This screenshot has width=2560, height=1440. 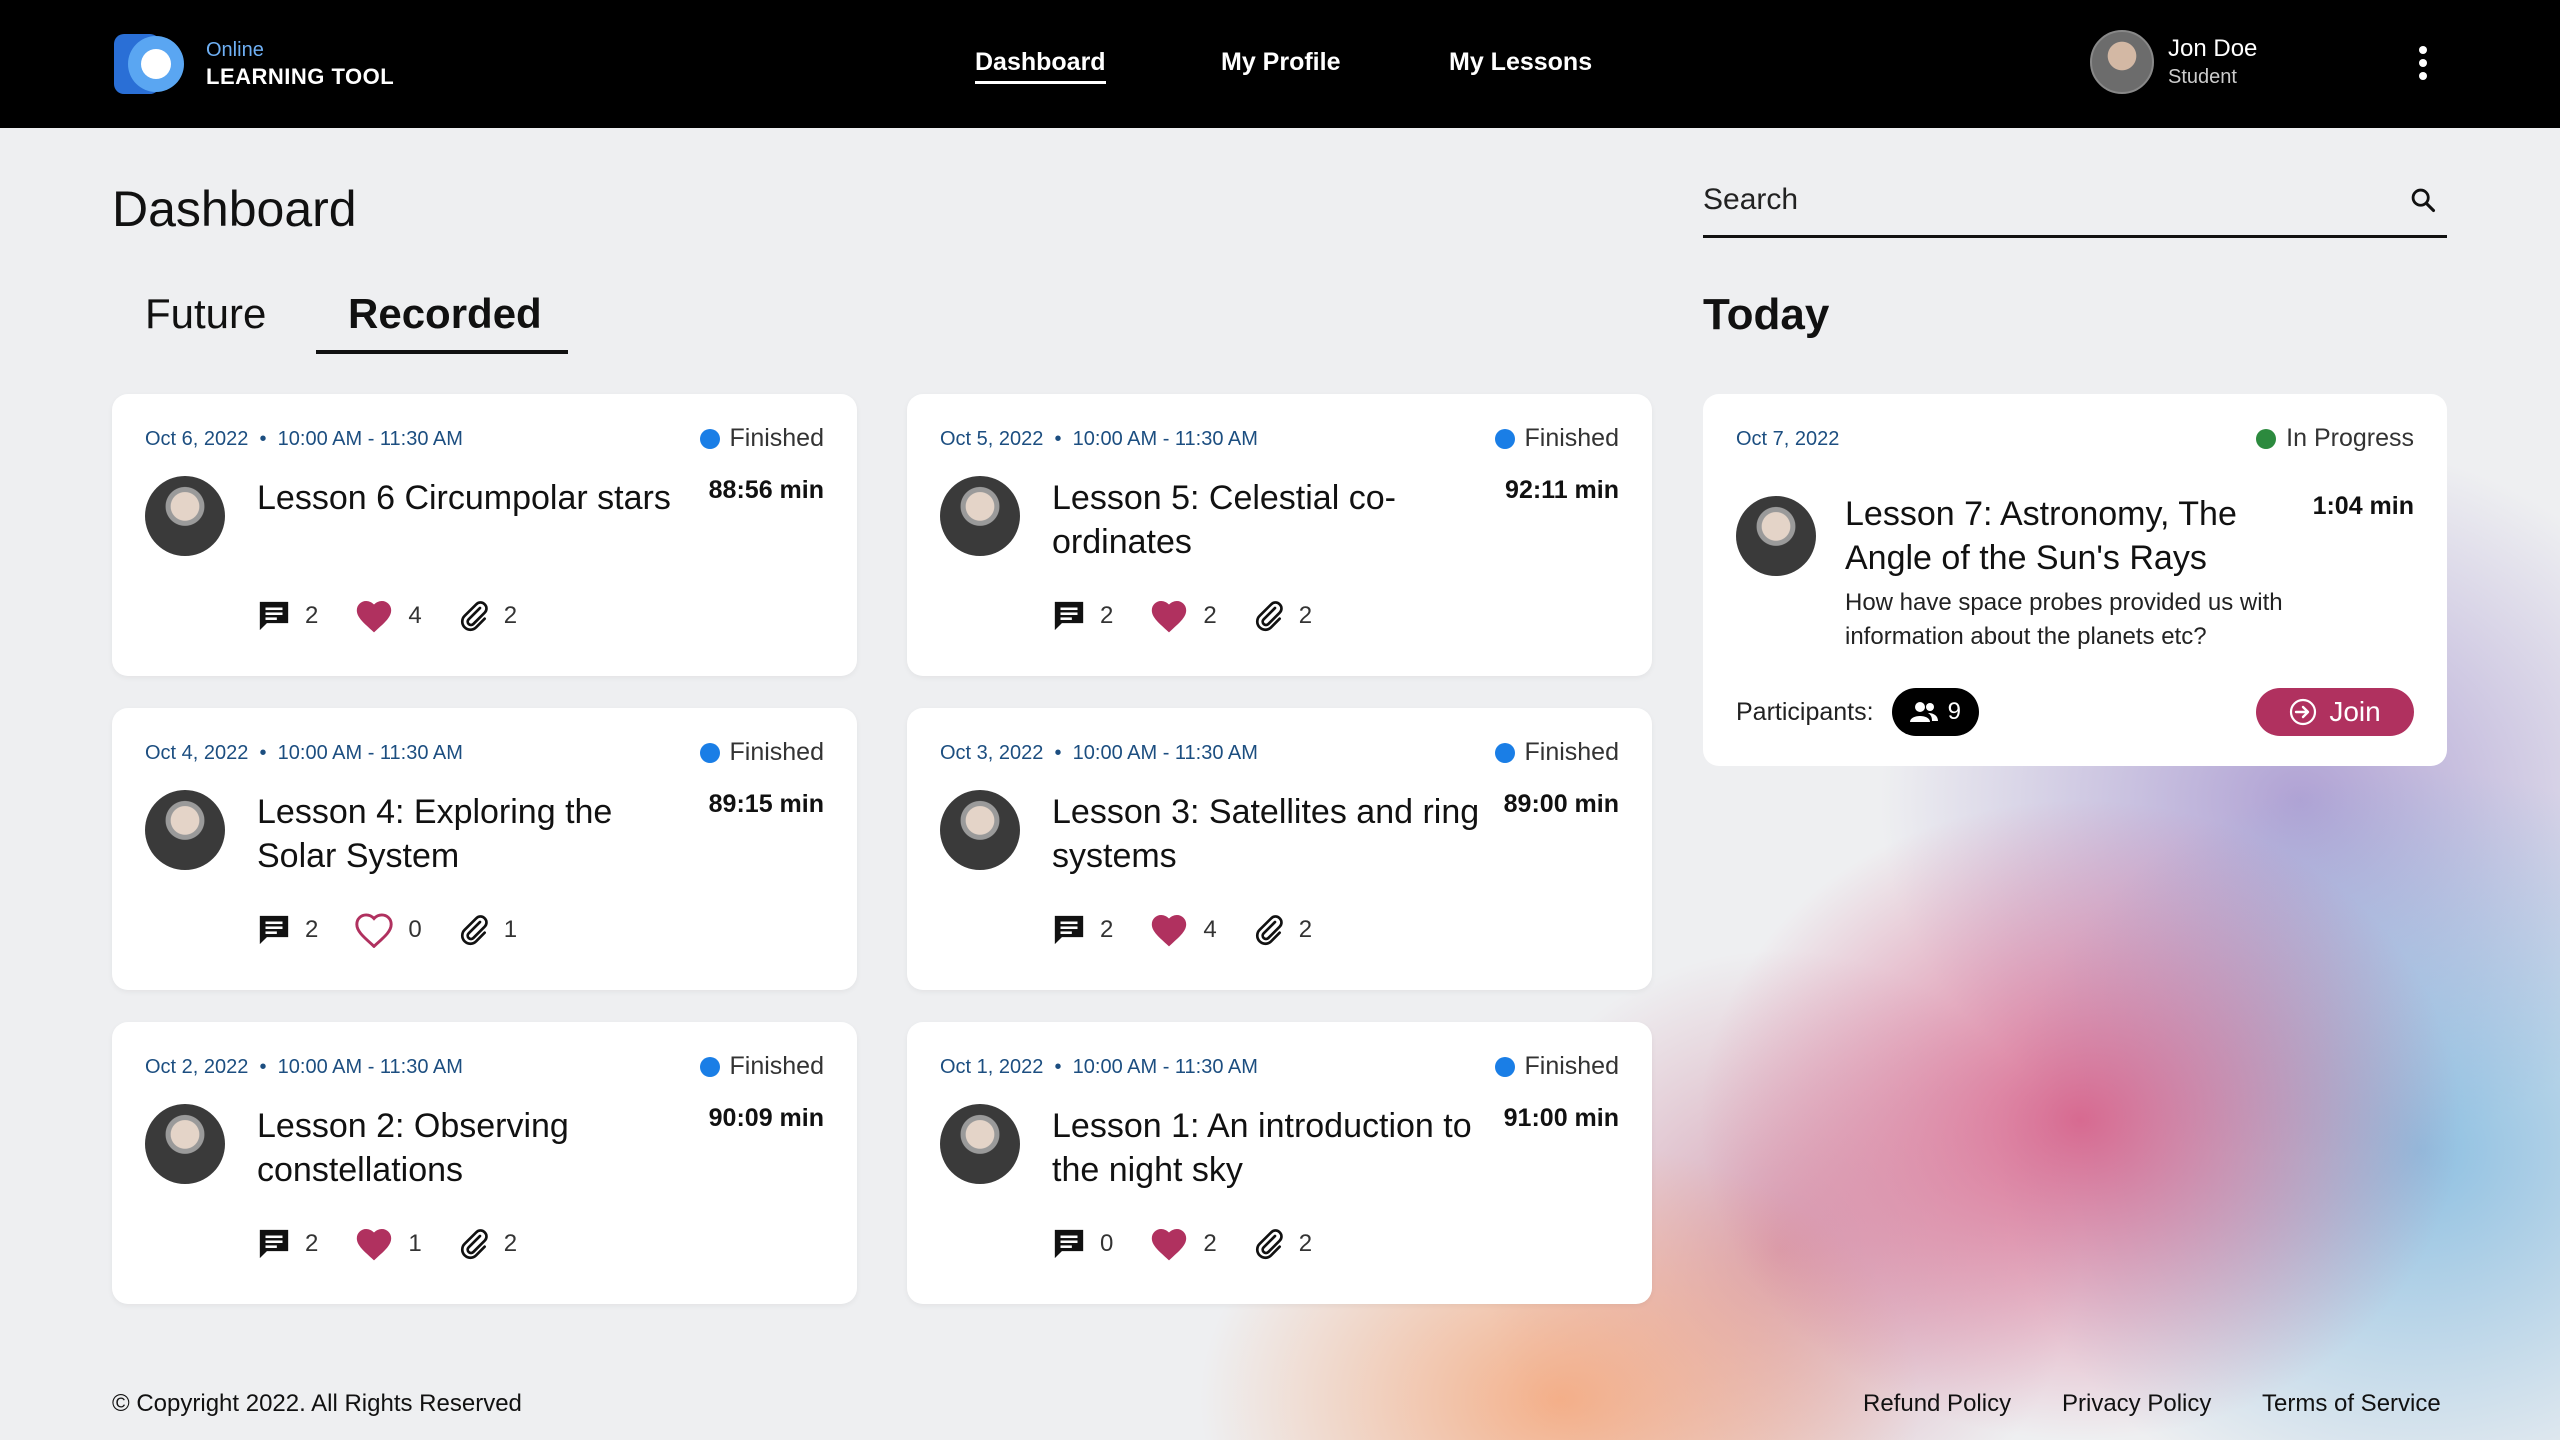 What do you see at coordinates (1210, 615) in the screenshot?
I see `likes-count: 2` at bounding box center [1210, 615].